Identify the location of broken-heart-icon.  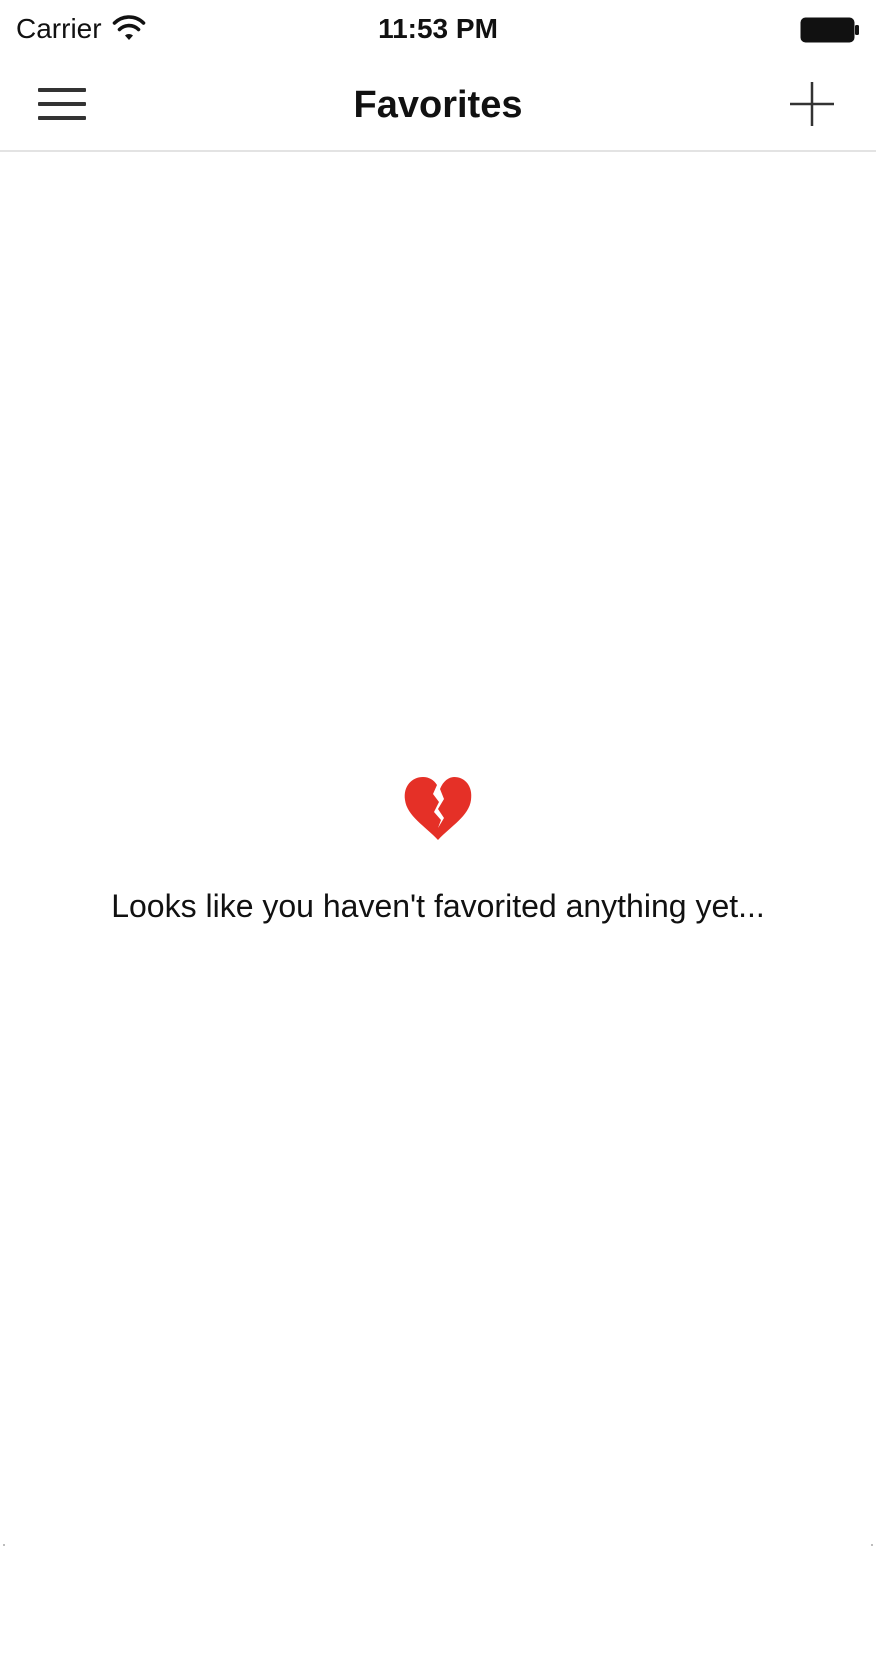
(438, 808).